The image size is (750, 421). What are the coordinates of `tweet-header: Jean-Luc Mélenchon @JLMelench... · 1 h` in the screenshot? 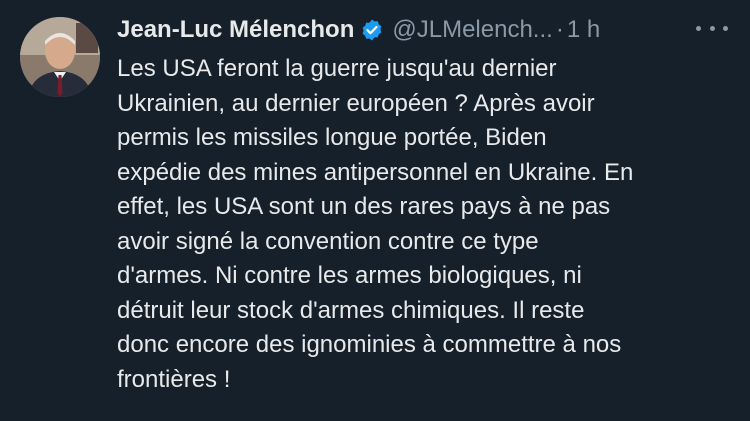 It's located at (424, 30).